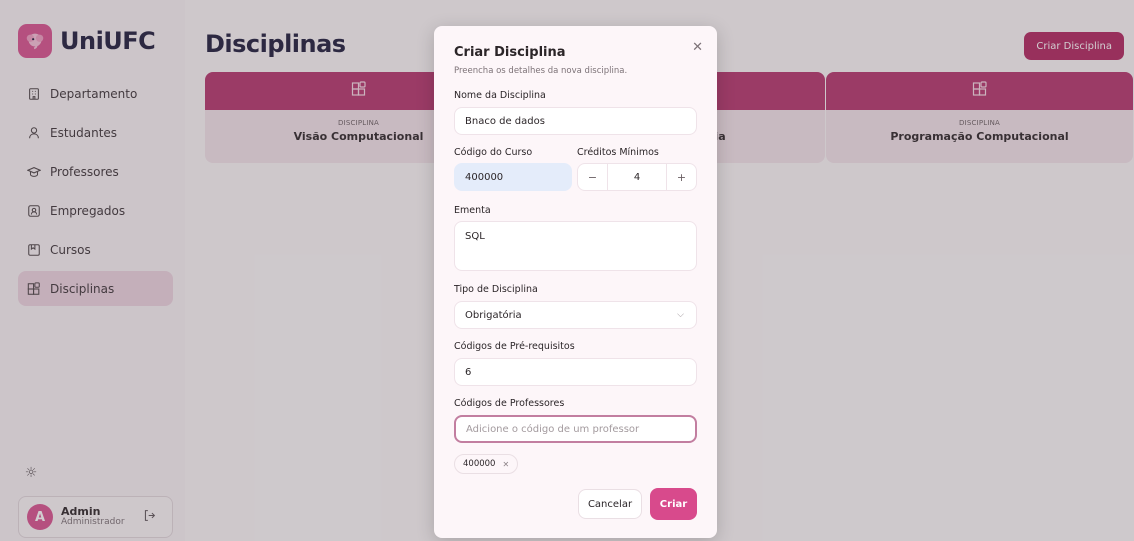  Describe the element at coordinates (510, 52) in the screenshot. I see `dialog-title: Criar Disciplina` at that location.